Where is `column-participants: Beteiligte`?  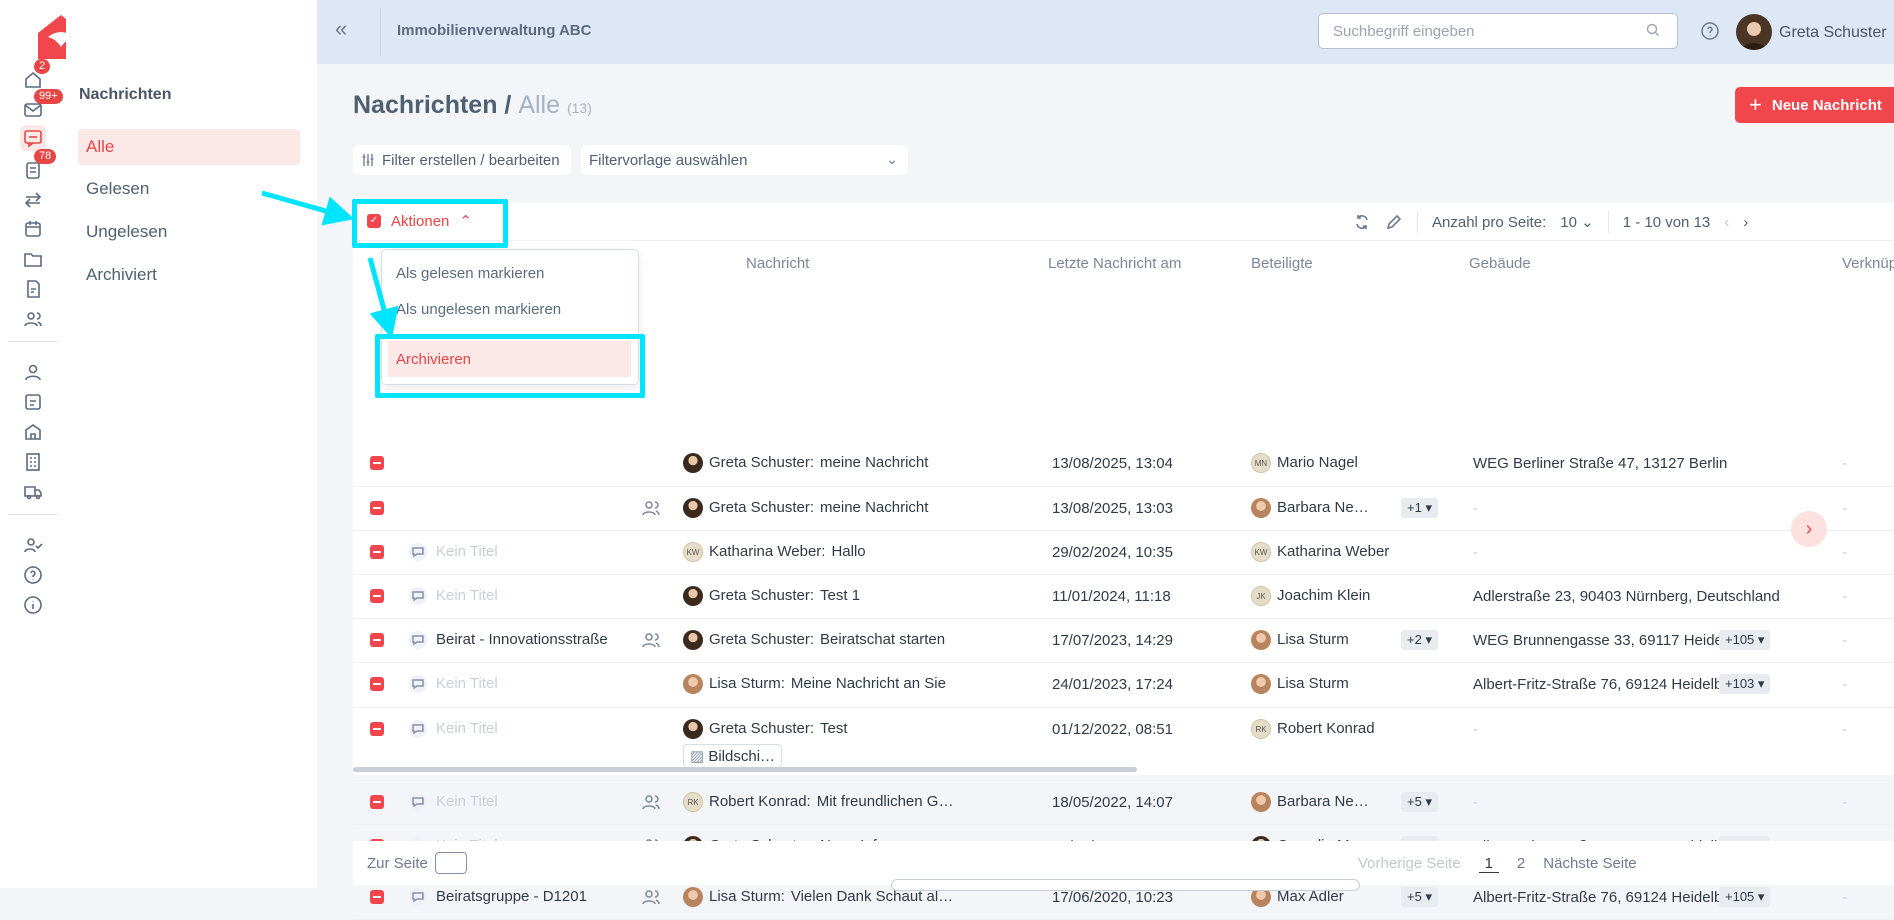 column-participants: Beteiligte is located at coordinates (1282, 263).